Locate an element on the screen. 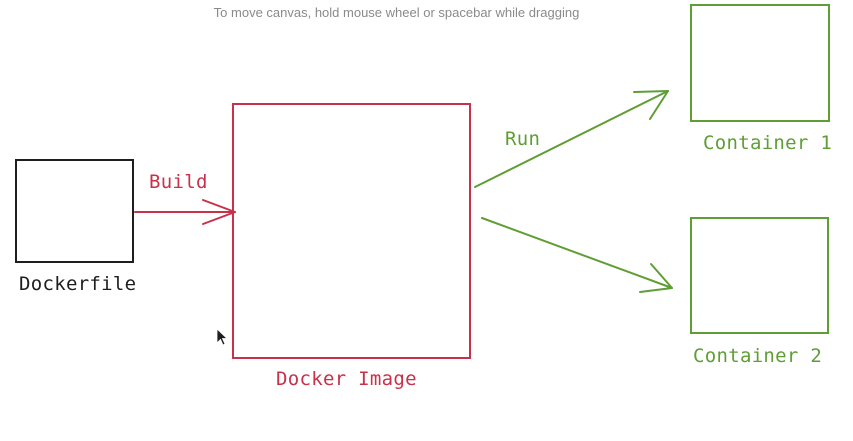 The image size is (853, 441). container-2-box is located at coordinates (759, 275).